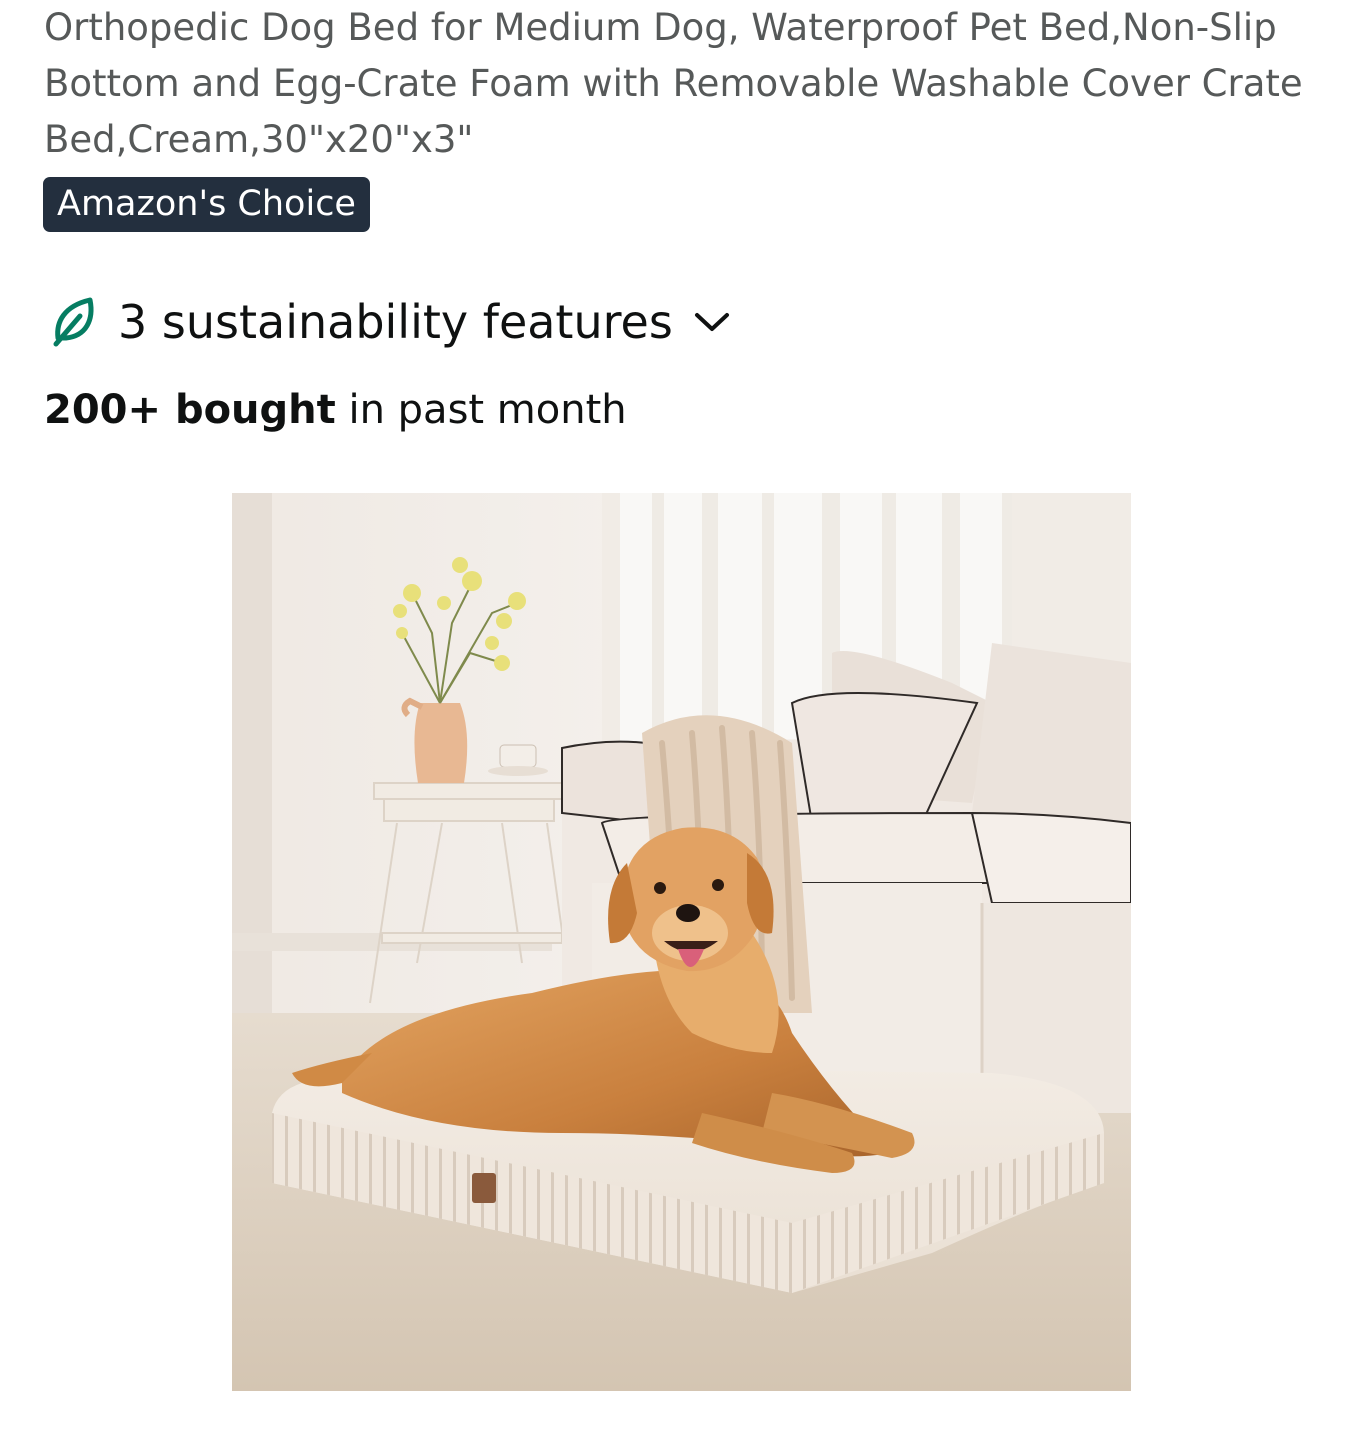 This screenshot has width=1364, height=1440. Describe the element at coordinates (712, 322) in the screenshot. I see `chevron-down-icon` at that location.